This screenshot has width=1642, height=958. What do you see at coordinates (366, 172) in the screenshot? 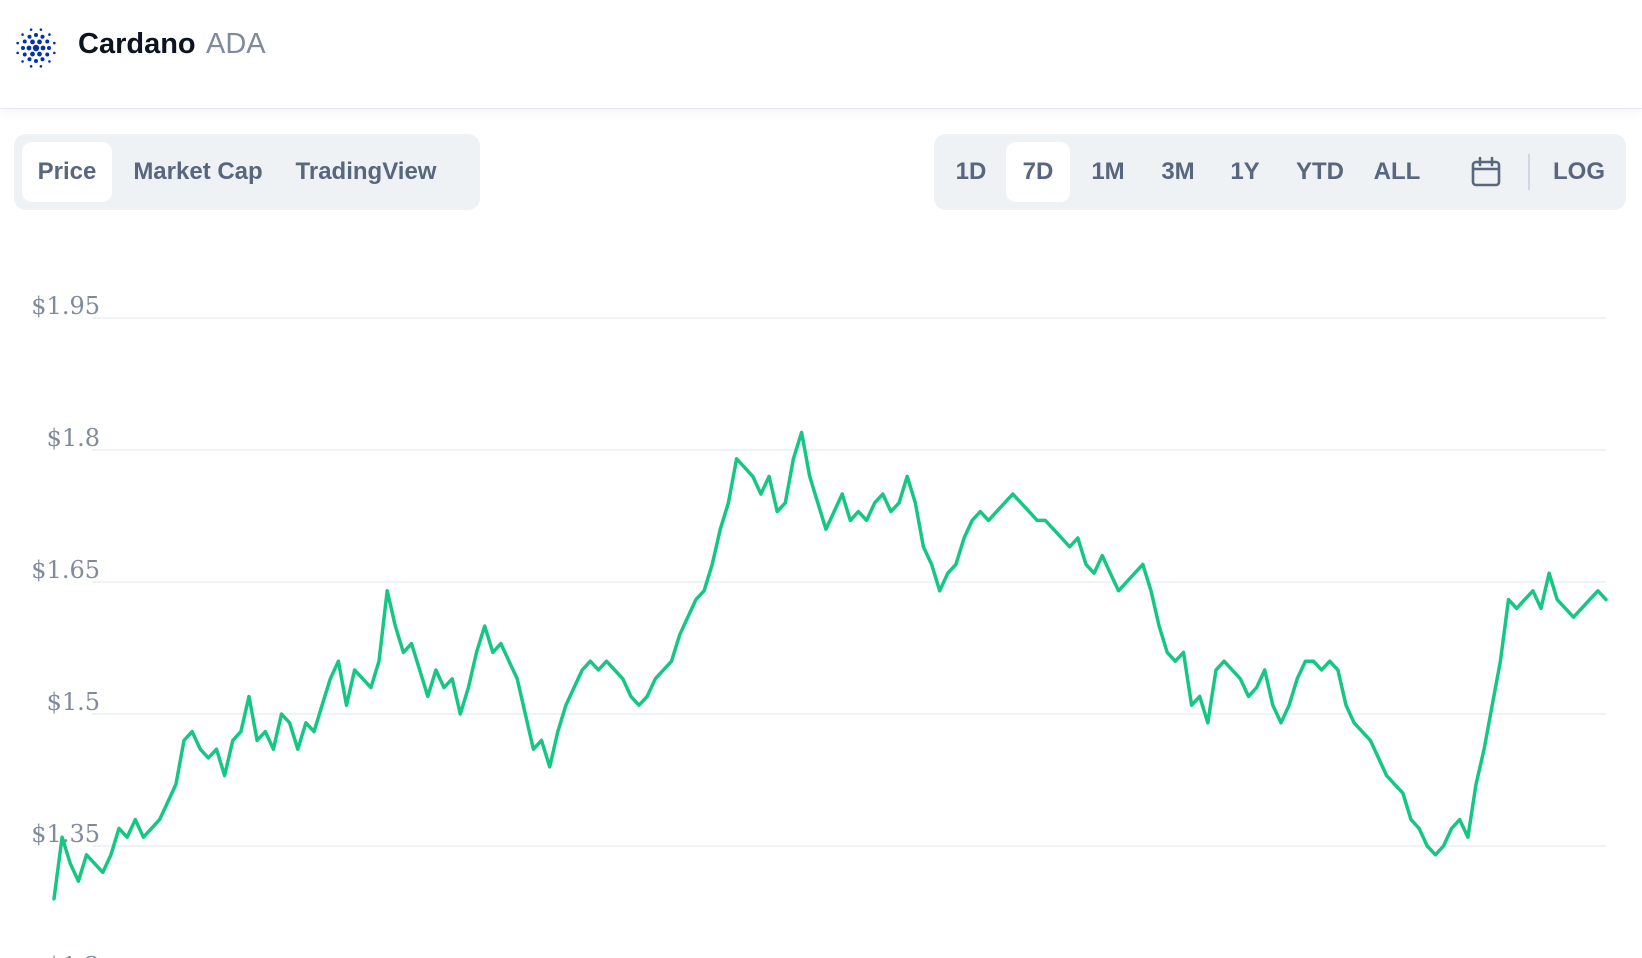
I see `tab-tradingview: TradingView` at bounding box center [366, 172].